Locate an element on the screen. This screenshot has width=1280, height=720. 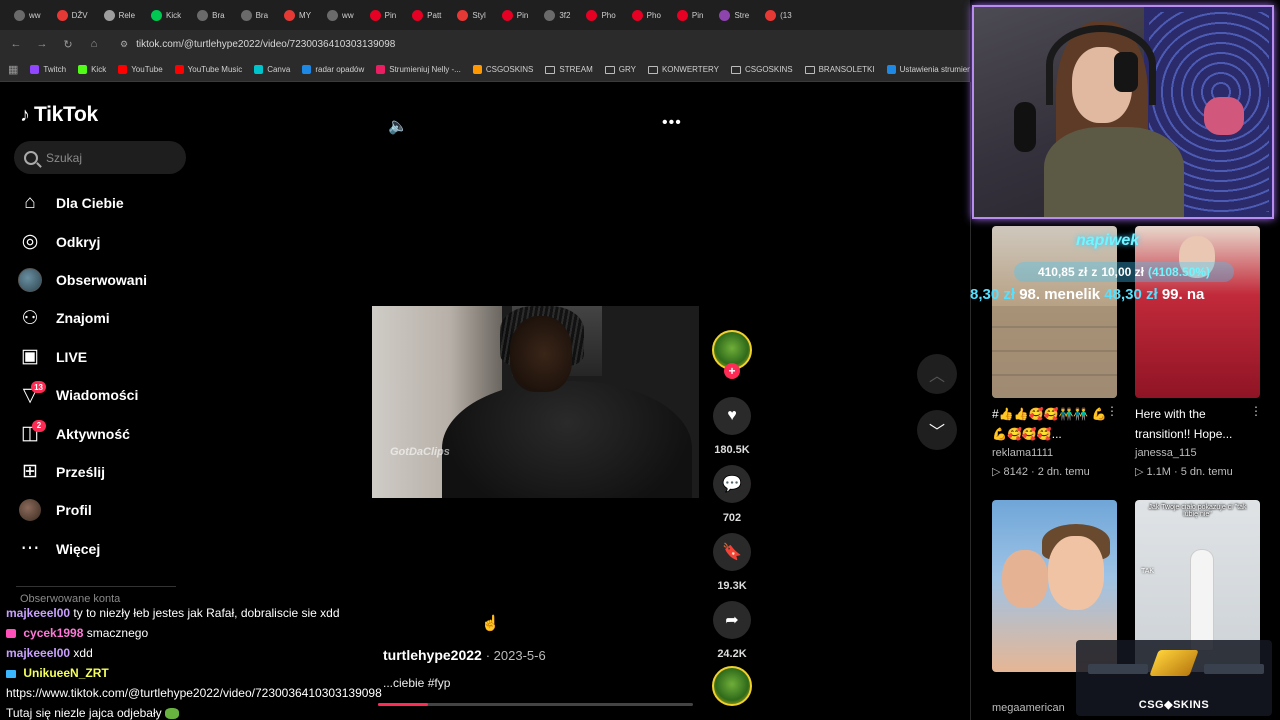
sidebar-item-label: LIVE is located at coordinates (72, 356).